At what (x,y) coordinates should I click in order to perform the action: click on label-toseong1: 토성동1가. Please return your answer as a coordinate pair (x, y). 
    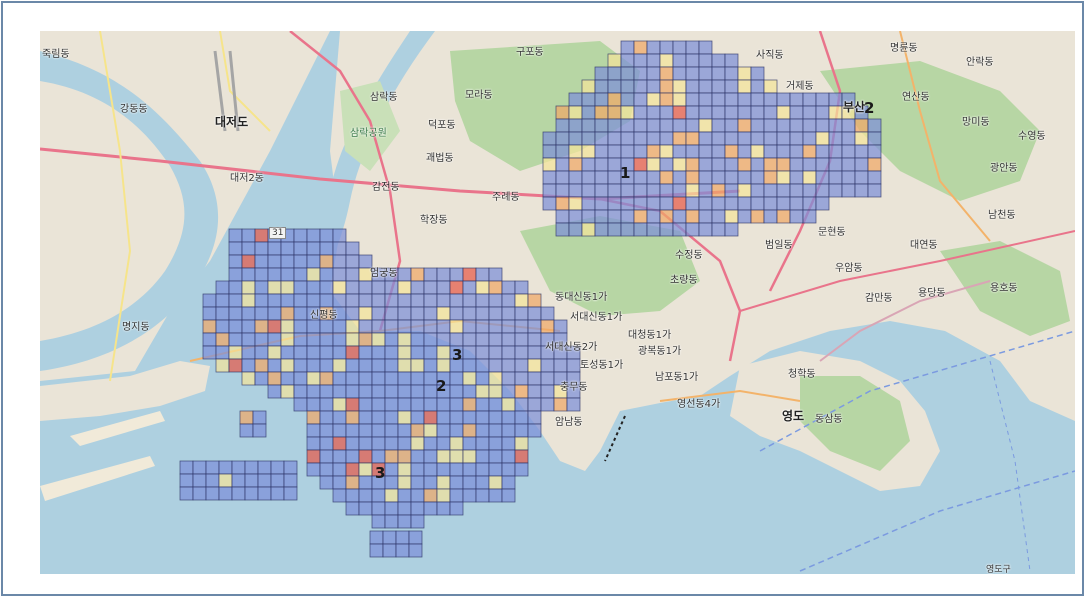
    Looking at the image, I should click on (602, 365).